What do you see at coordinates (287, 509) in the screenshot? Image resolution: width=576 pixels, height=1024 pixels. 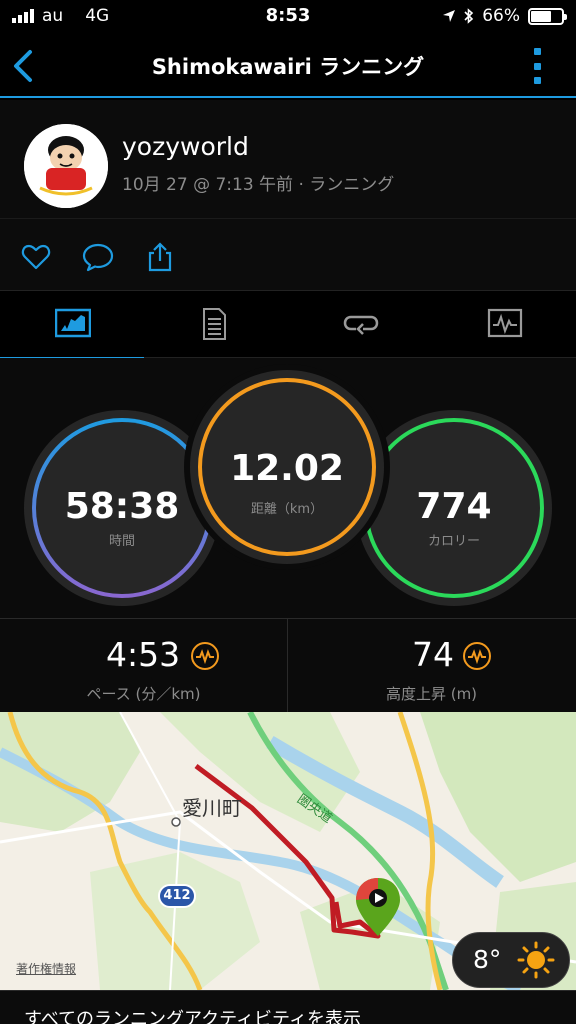 I see `distance-label: 距離（km）` at bounding box center [287, 509].